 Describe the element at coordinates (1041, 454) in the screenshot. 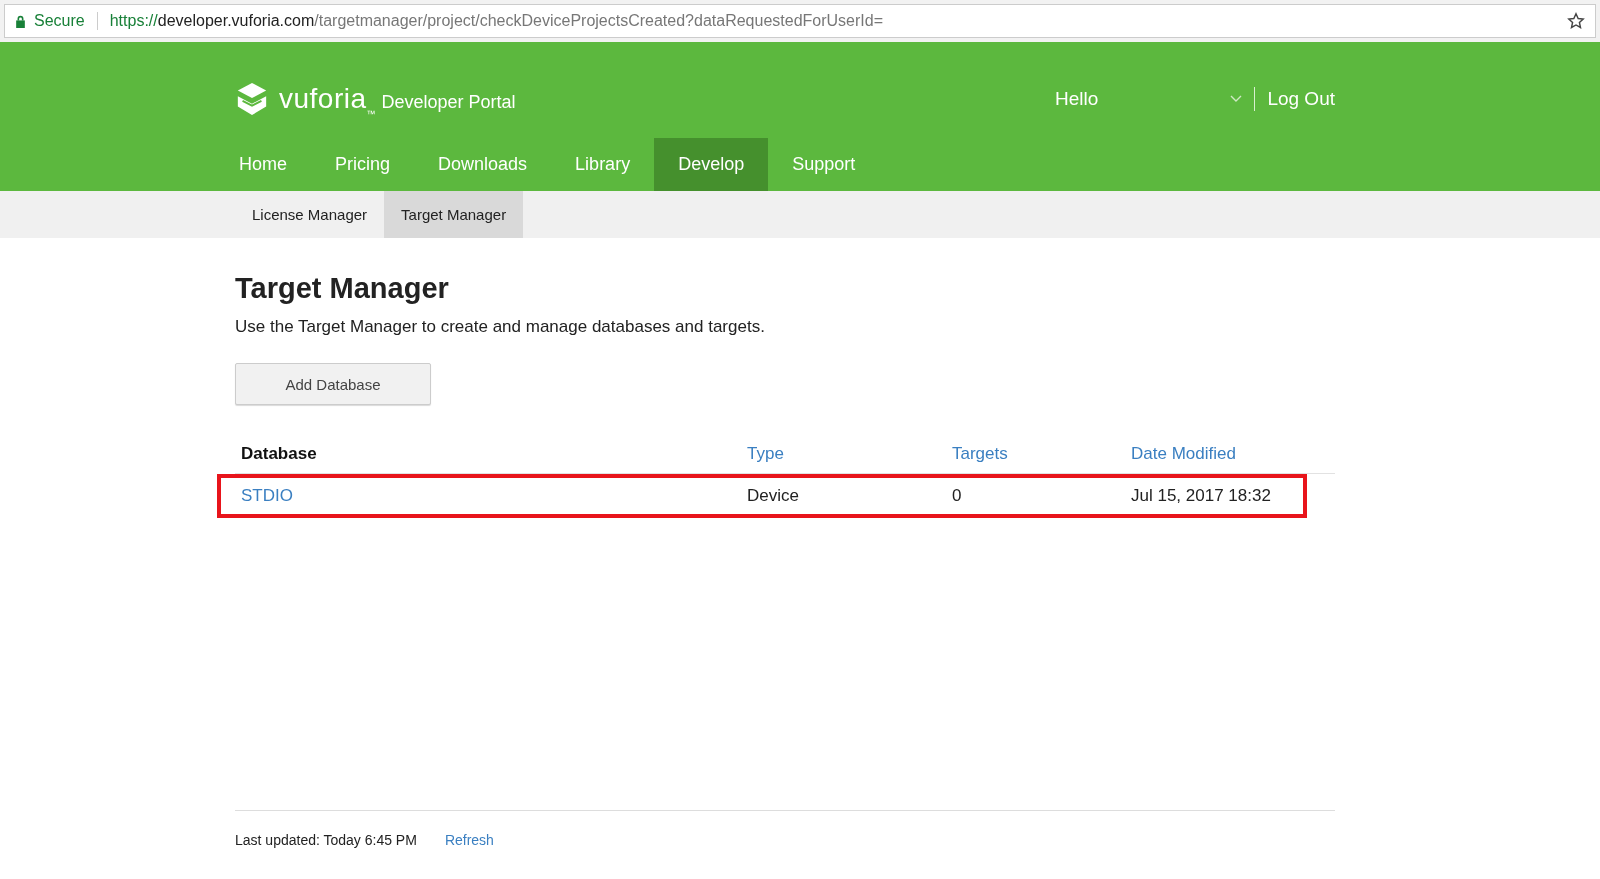

I see `column-sort-link: Targets` at that location.